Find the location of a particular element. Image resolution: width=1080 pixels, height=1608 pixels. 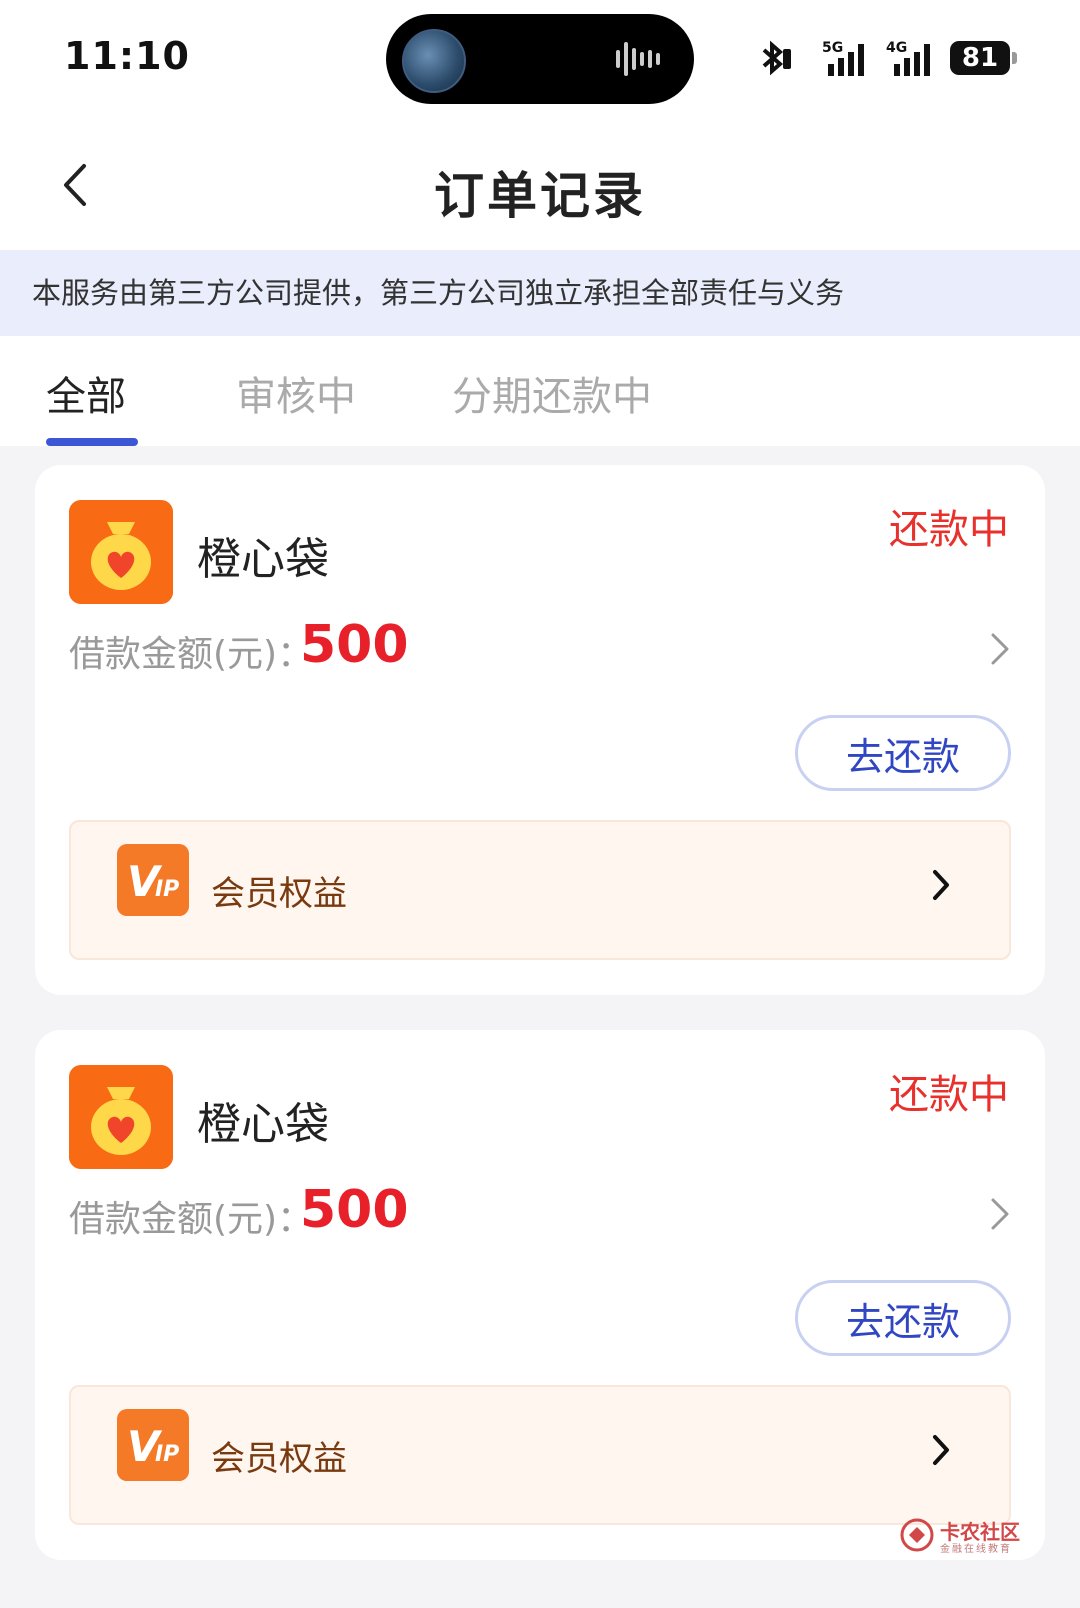

audio-wave-icon is located at coordinates (638, 59).